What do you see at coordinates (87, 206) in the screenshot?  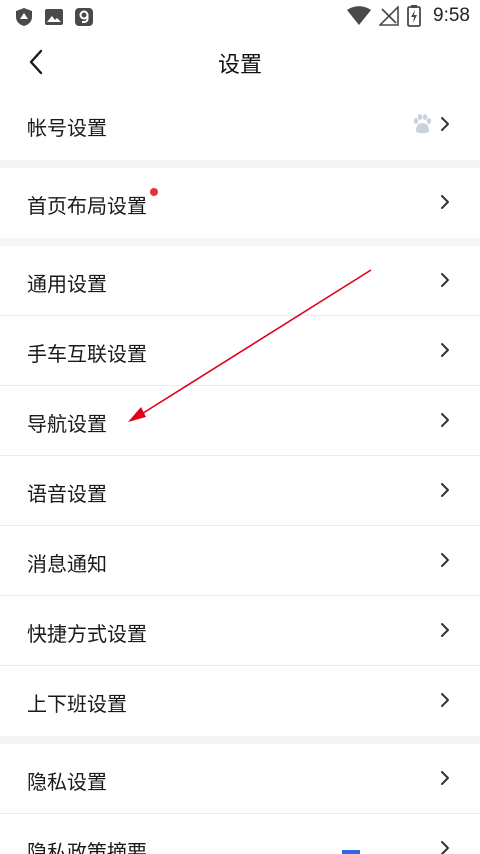 I see `home-layout-label-text: 首页布局设置` at bounding box center [87, 206].